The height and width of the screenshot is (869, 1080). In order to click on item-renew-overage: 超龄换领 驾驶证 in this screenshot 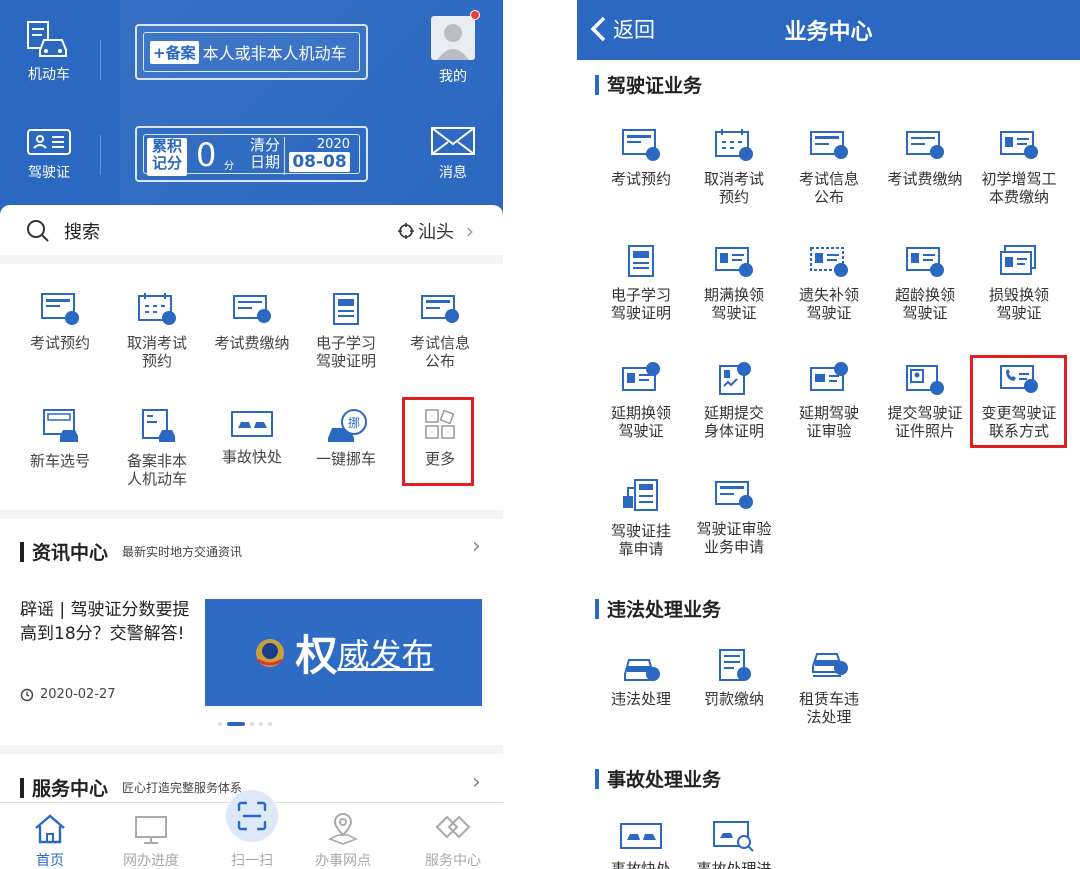, I will do `click(925, 283)`.